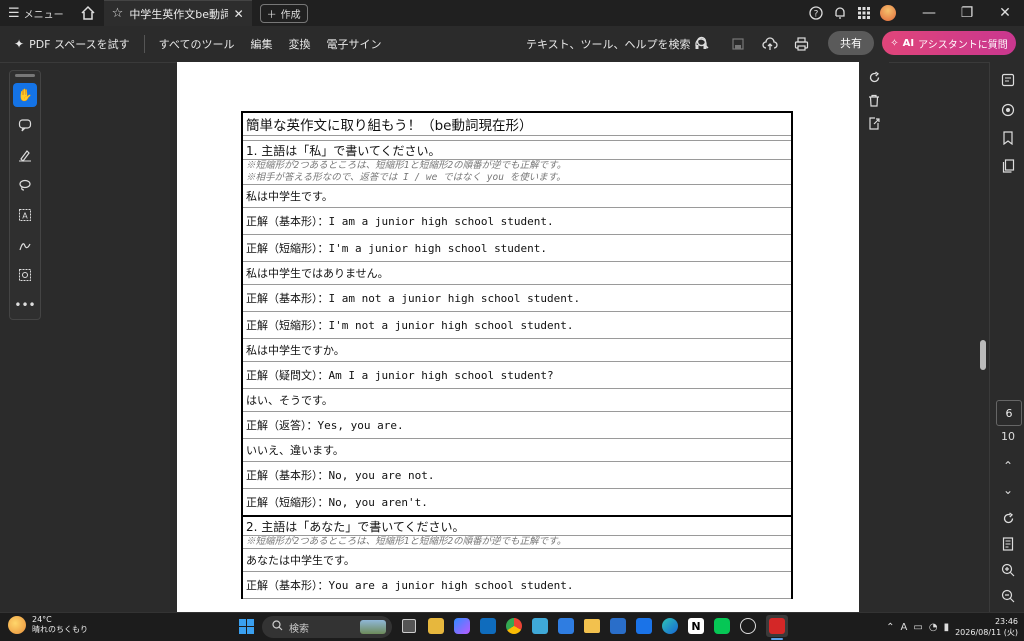  What do you see at coordinates (42, 619) in the screenshot?
I see `temperature: 24°C` at bounding box center [42, 619].